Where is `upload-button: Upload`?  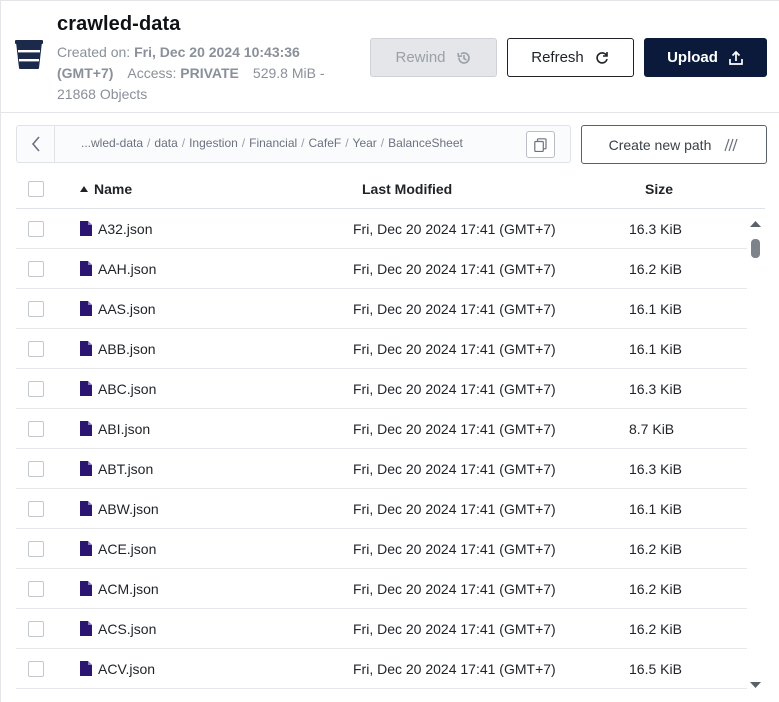 upload-button: Upload is located at coordinates (705, 57).